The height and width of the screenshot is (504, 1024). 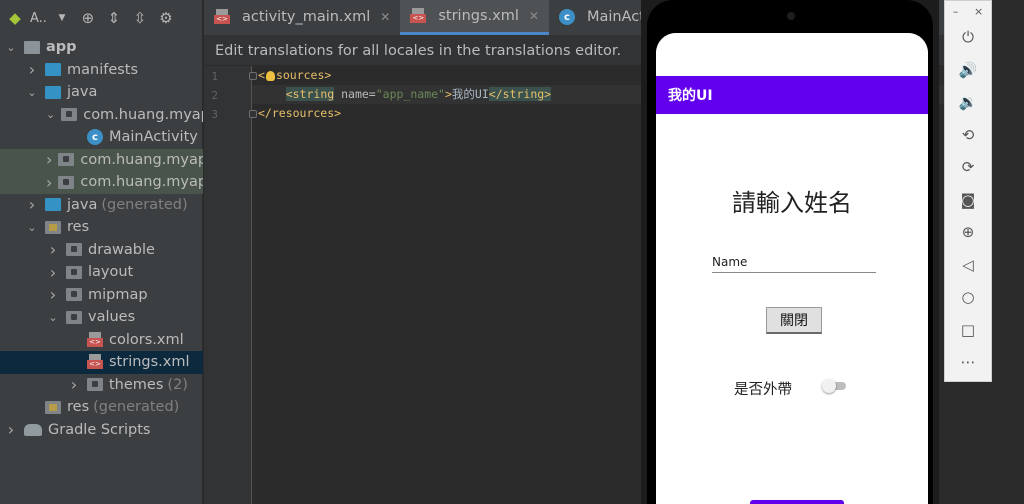 I want to click on bottom-button, so click(x=797, y=502).